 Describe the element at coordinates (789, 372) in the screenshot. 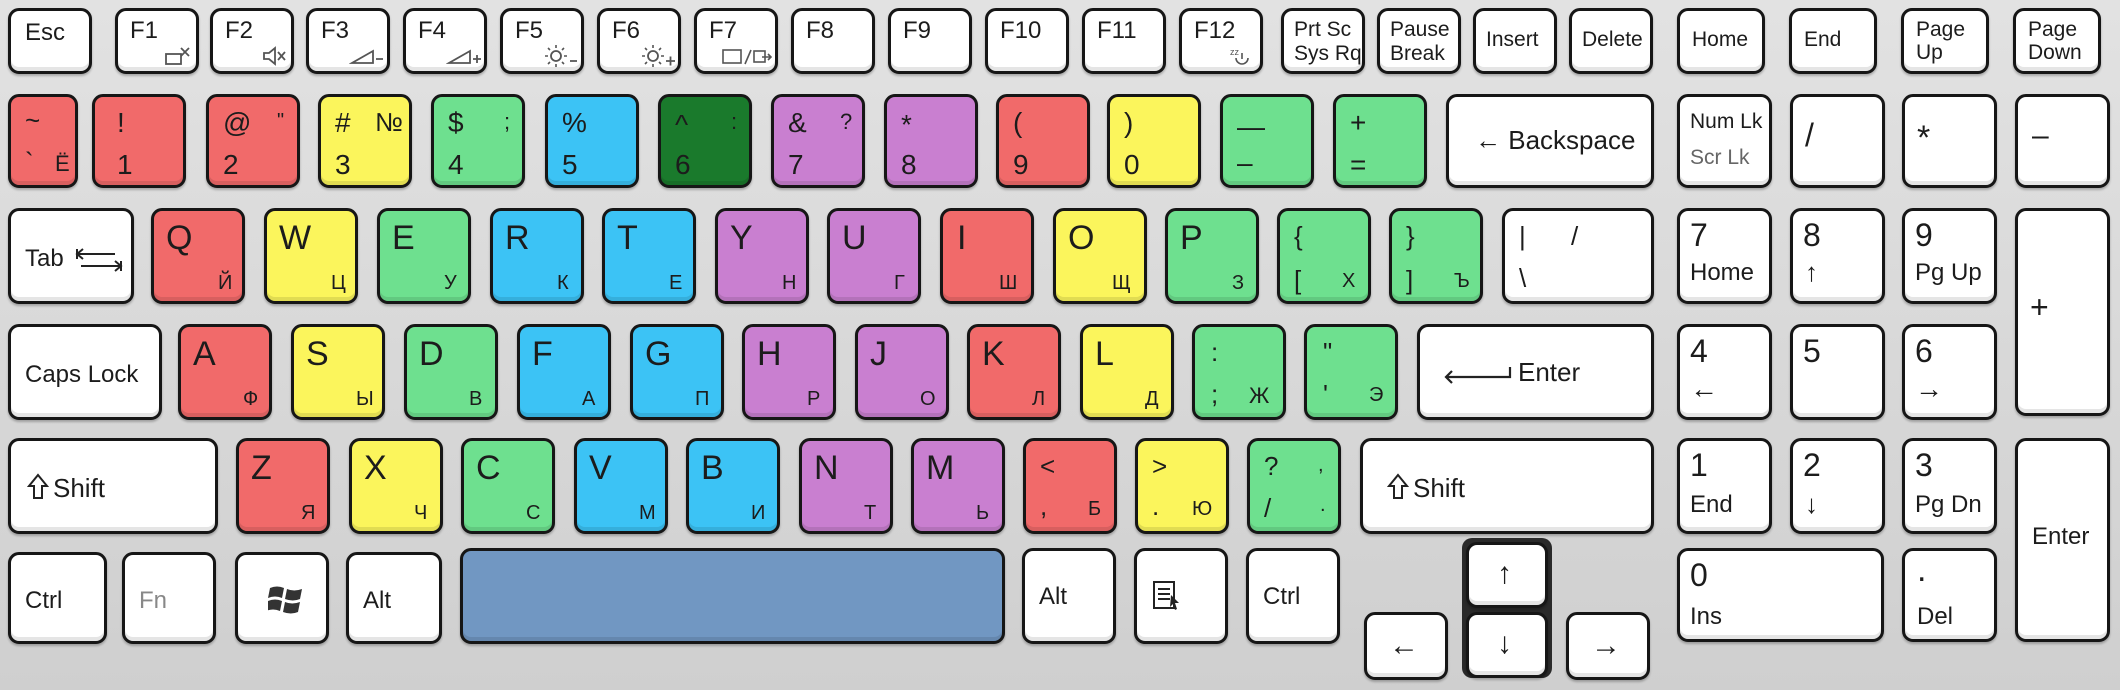

I see `key-h: HР` at that location.